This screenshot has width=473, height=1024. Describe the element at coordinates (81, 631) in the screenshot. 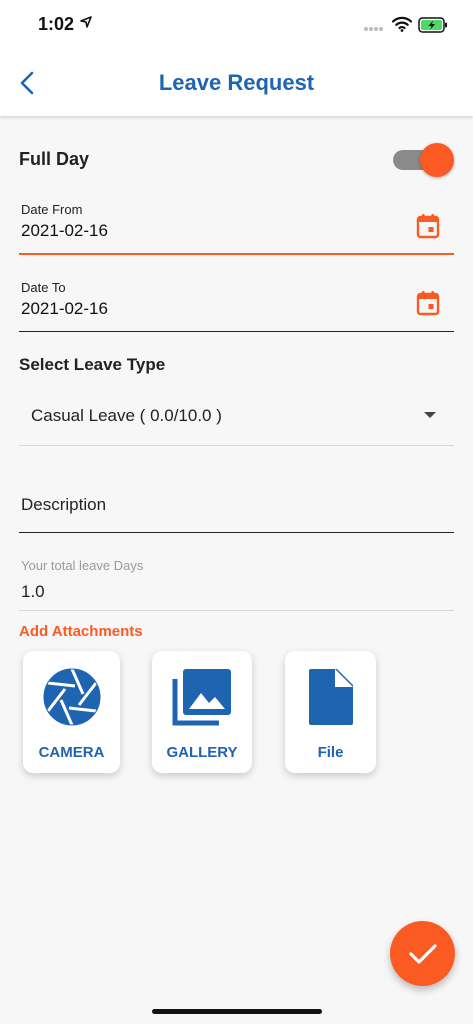

I see `attachments-title: Add Attachments` at that location.